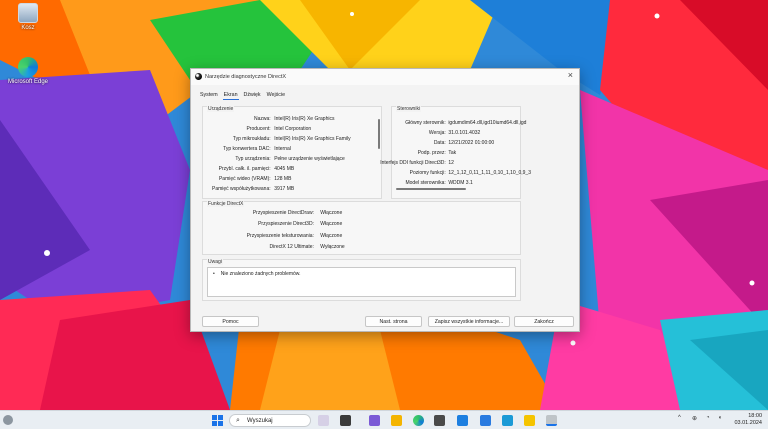 This screenshot has height=429, width=768. Describe the element at coordinates (694, 418) in the screenshot. I see `language-icon: ⊕` at that location.